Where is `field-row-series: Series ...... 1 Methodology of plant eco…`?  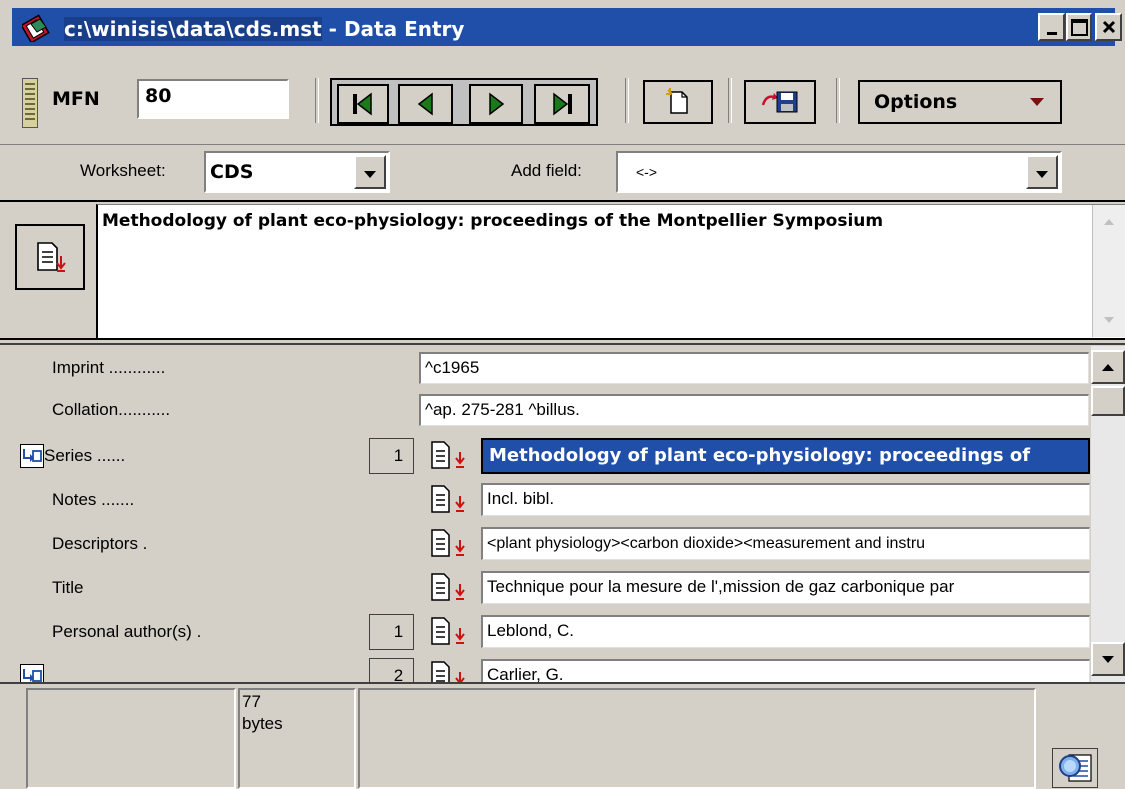
field-row-series: Series ...... 1 Methodology of plant eco… is located at coordinates (545, 454).